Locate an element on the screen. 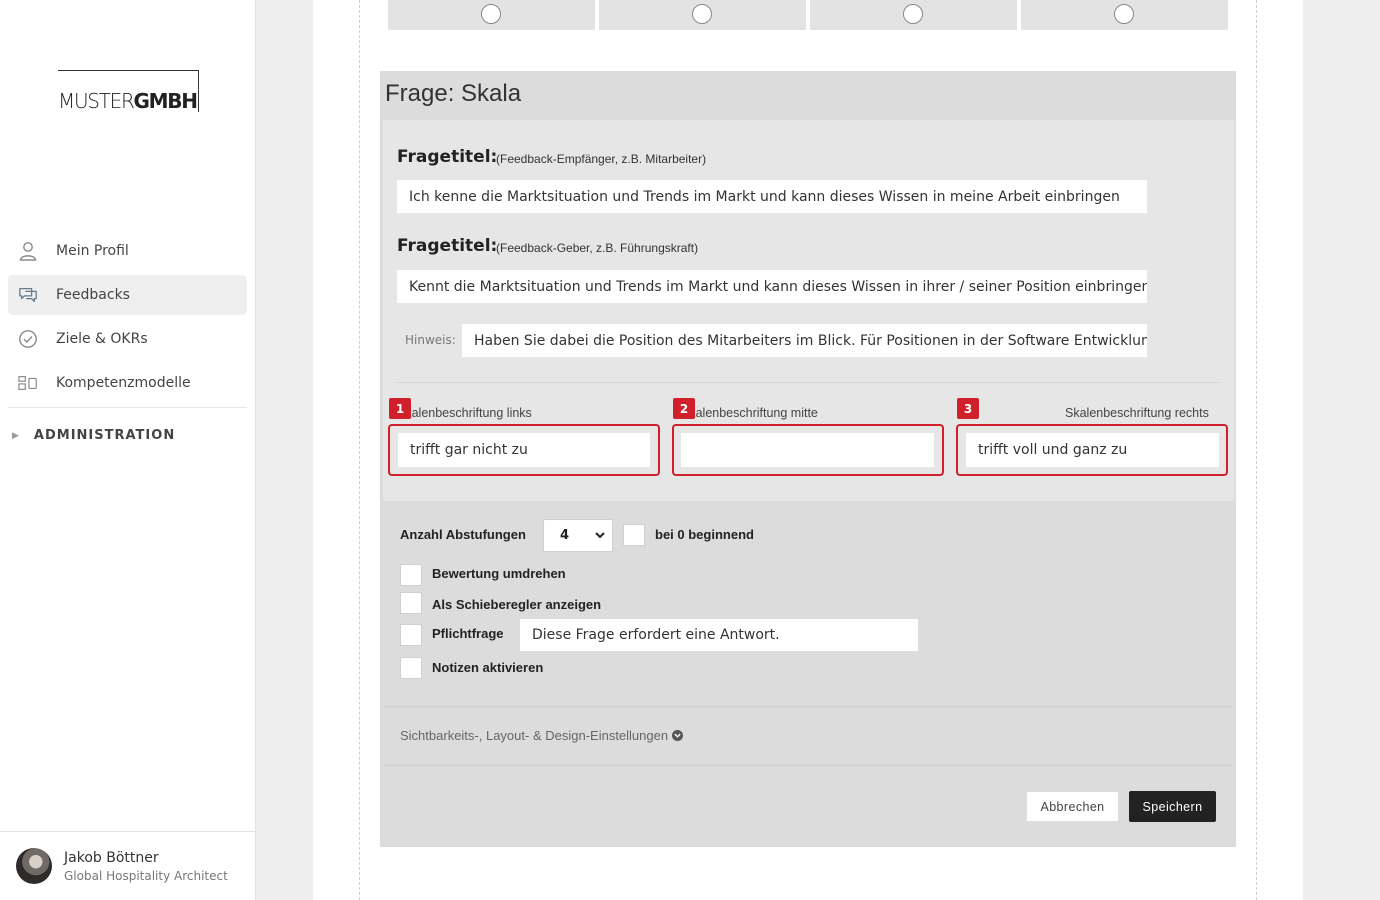 This screenshot has width=1380, height=900. scale-left-input: trifft gar nicht zu is located at coordinates (524, 450).